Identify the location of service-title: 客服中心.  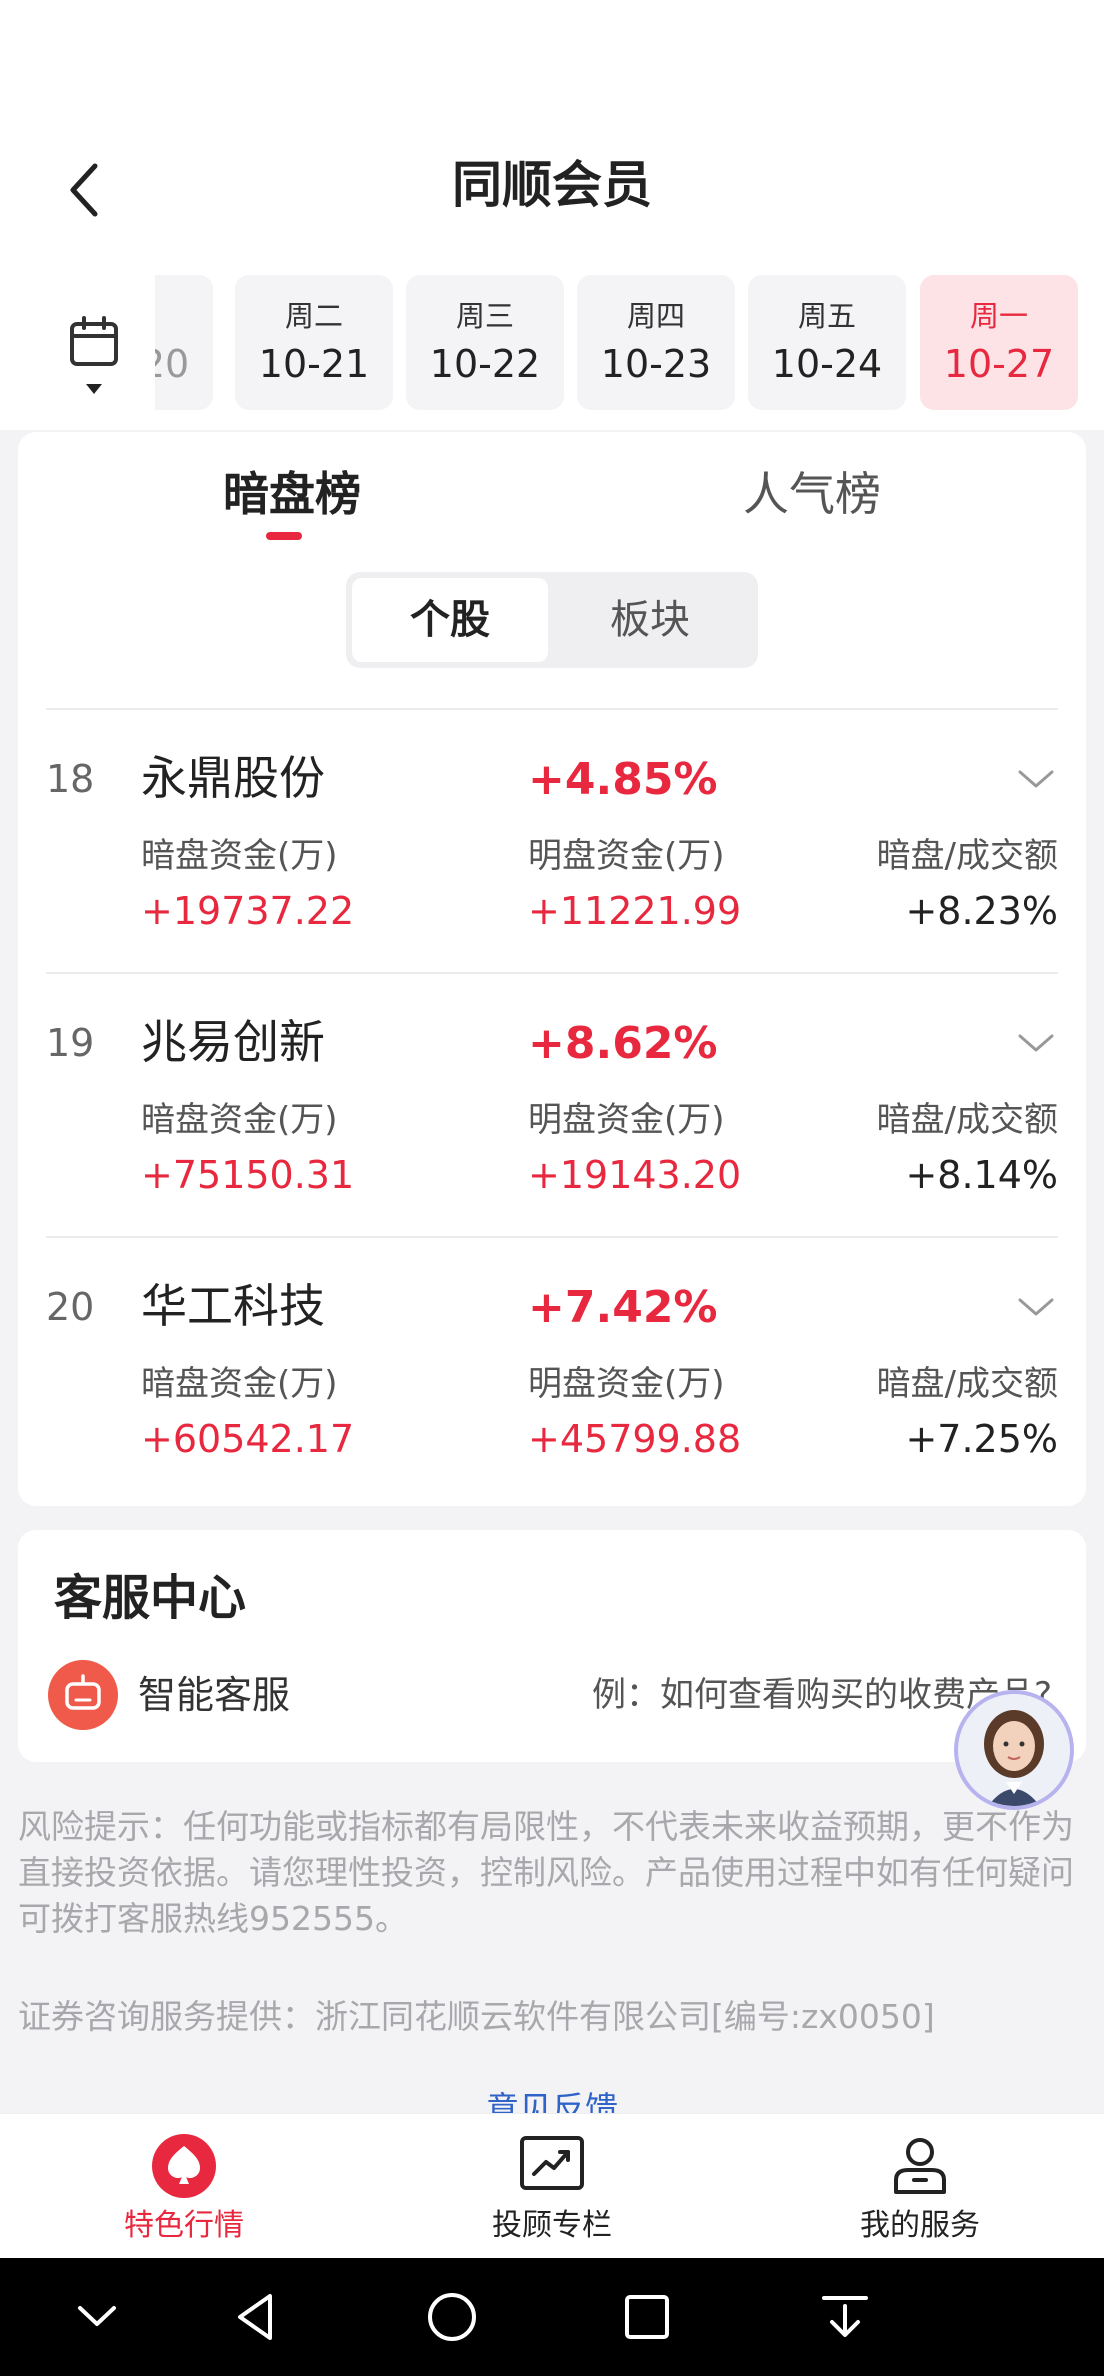
(150, 1598).